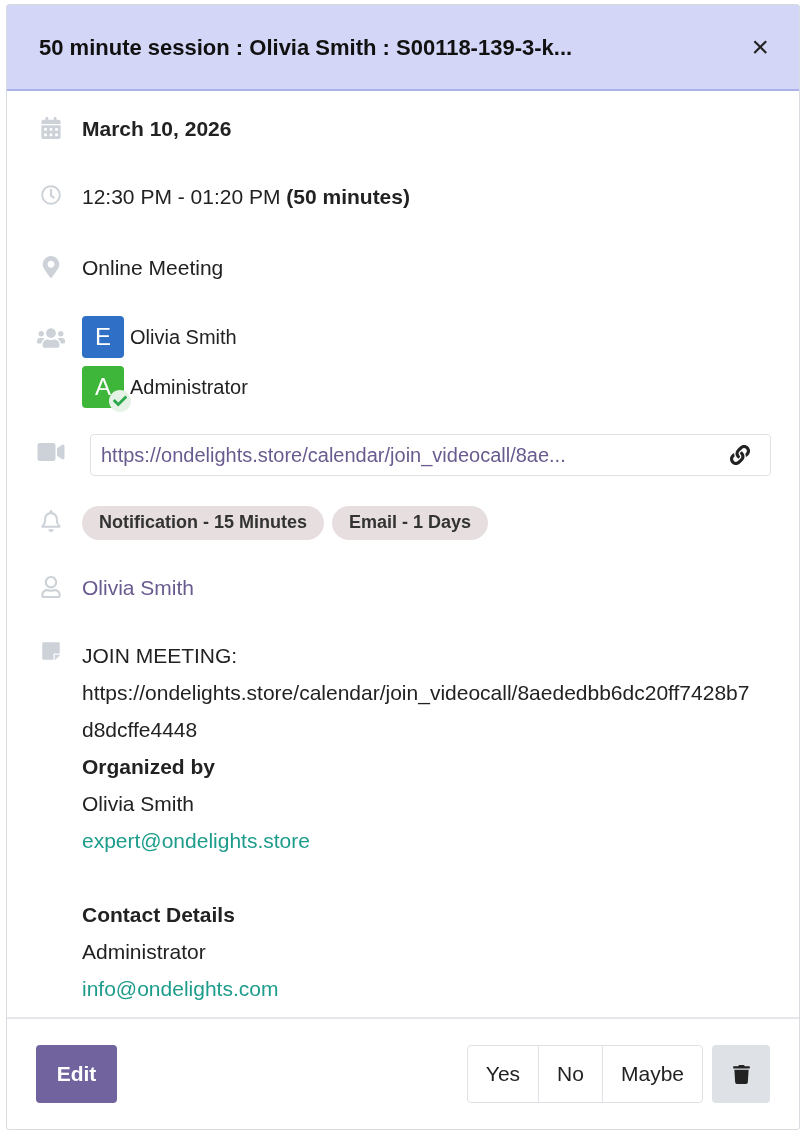 The height and width of the screenshot is (1134, 803). Describe the element at coordinates (570, 1074) in the screenshot. I see `response-button: No` at that location.